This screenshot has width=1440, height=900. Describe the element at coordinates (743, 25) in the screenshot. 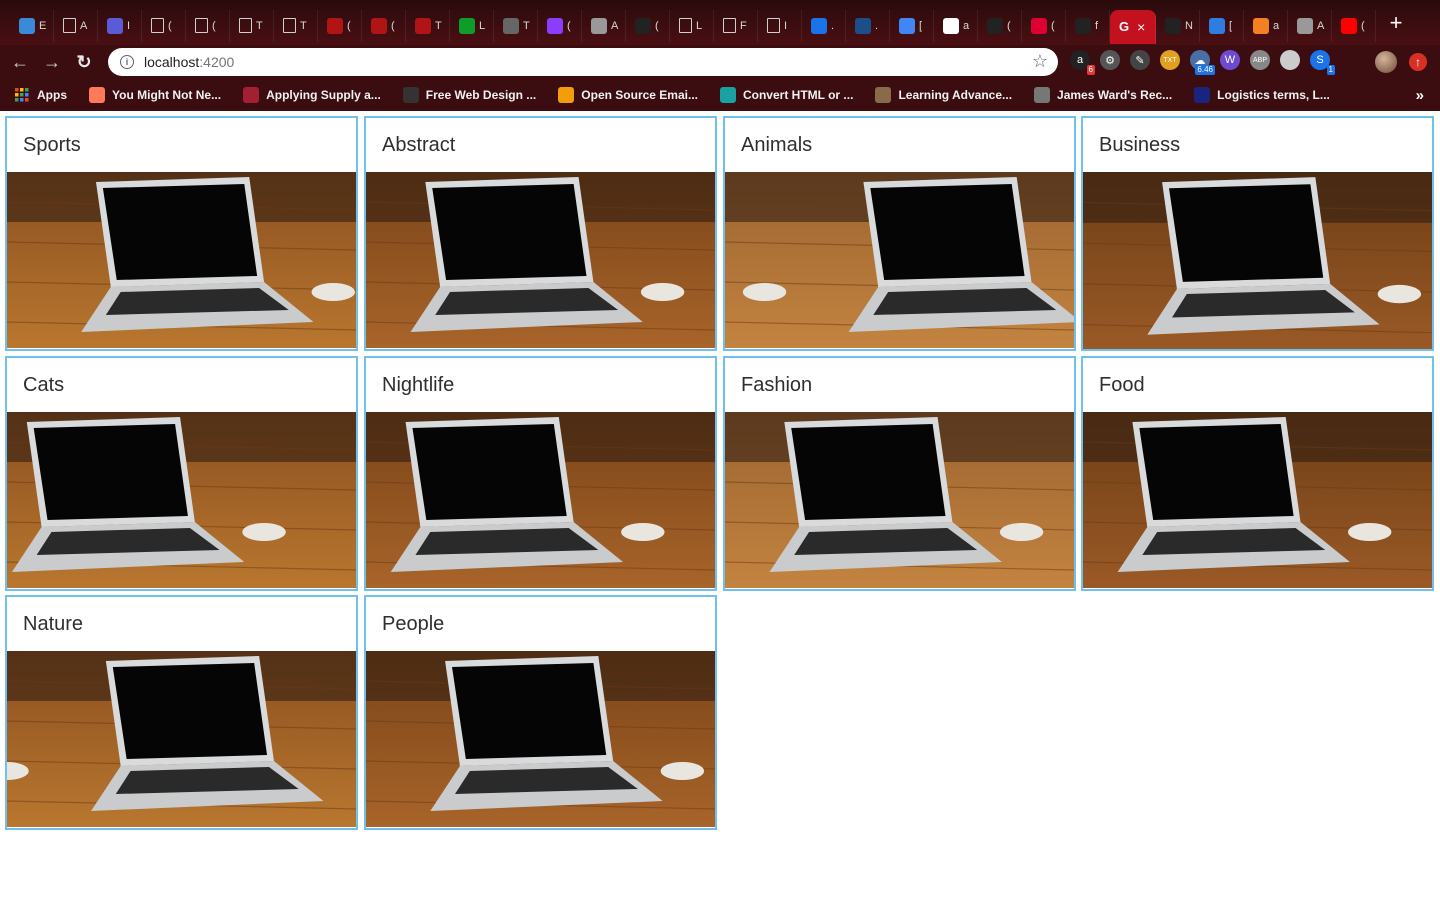

I see `tab-title: F` at that location.